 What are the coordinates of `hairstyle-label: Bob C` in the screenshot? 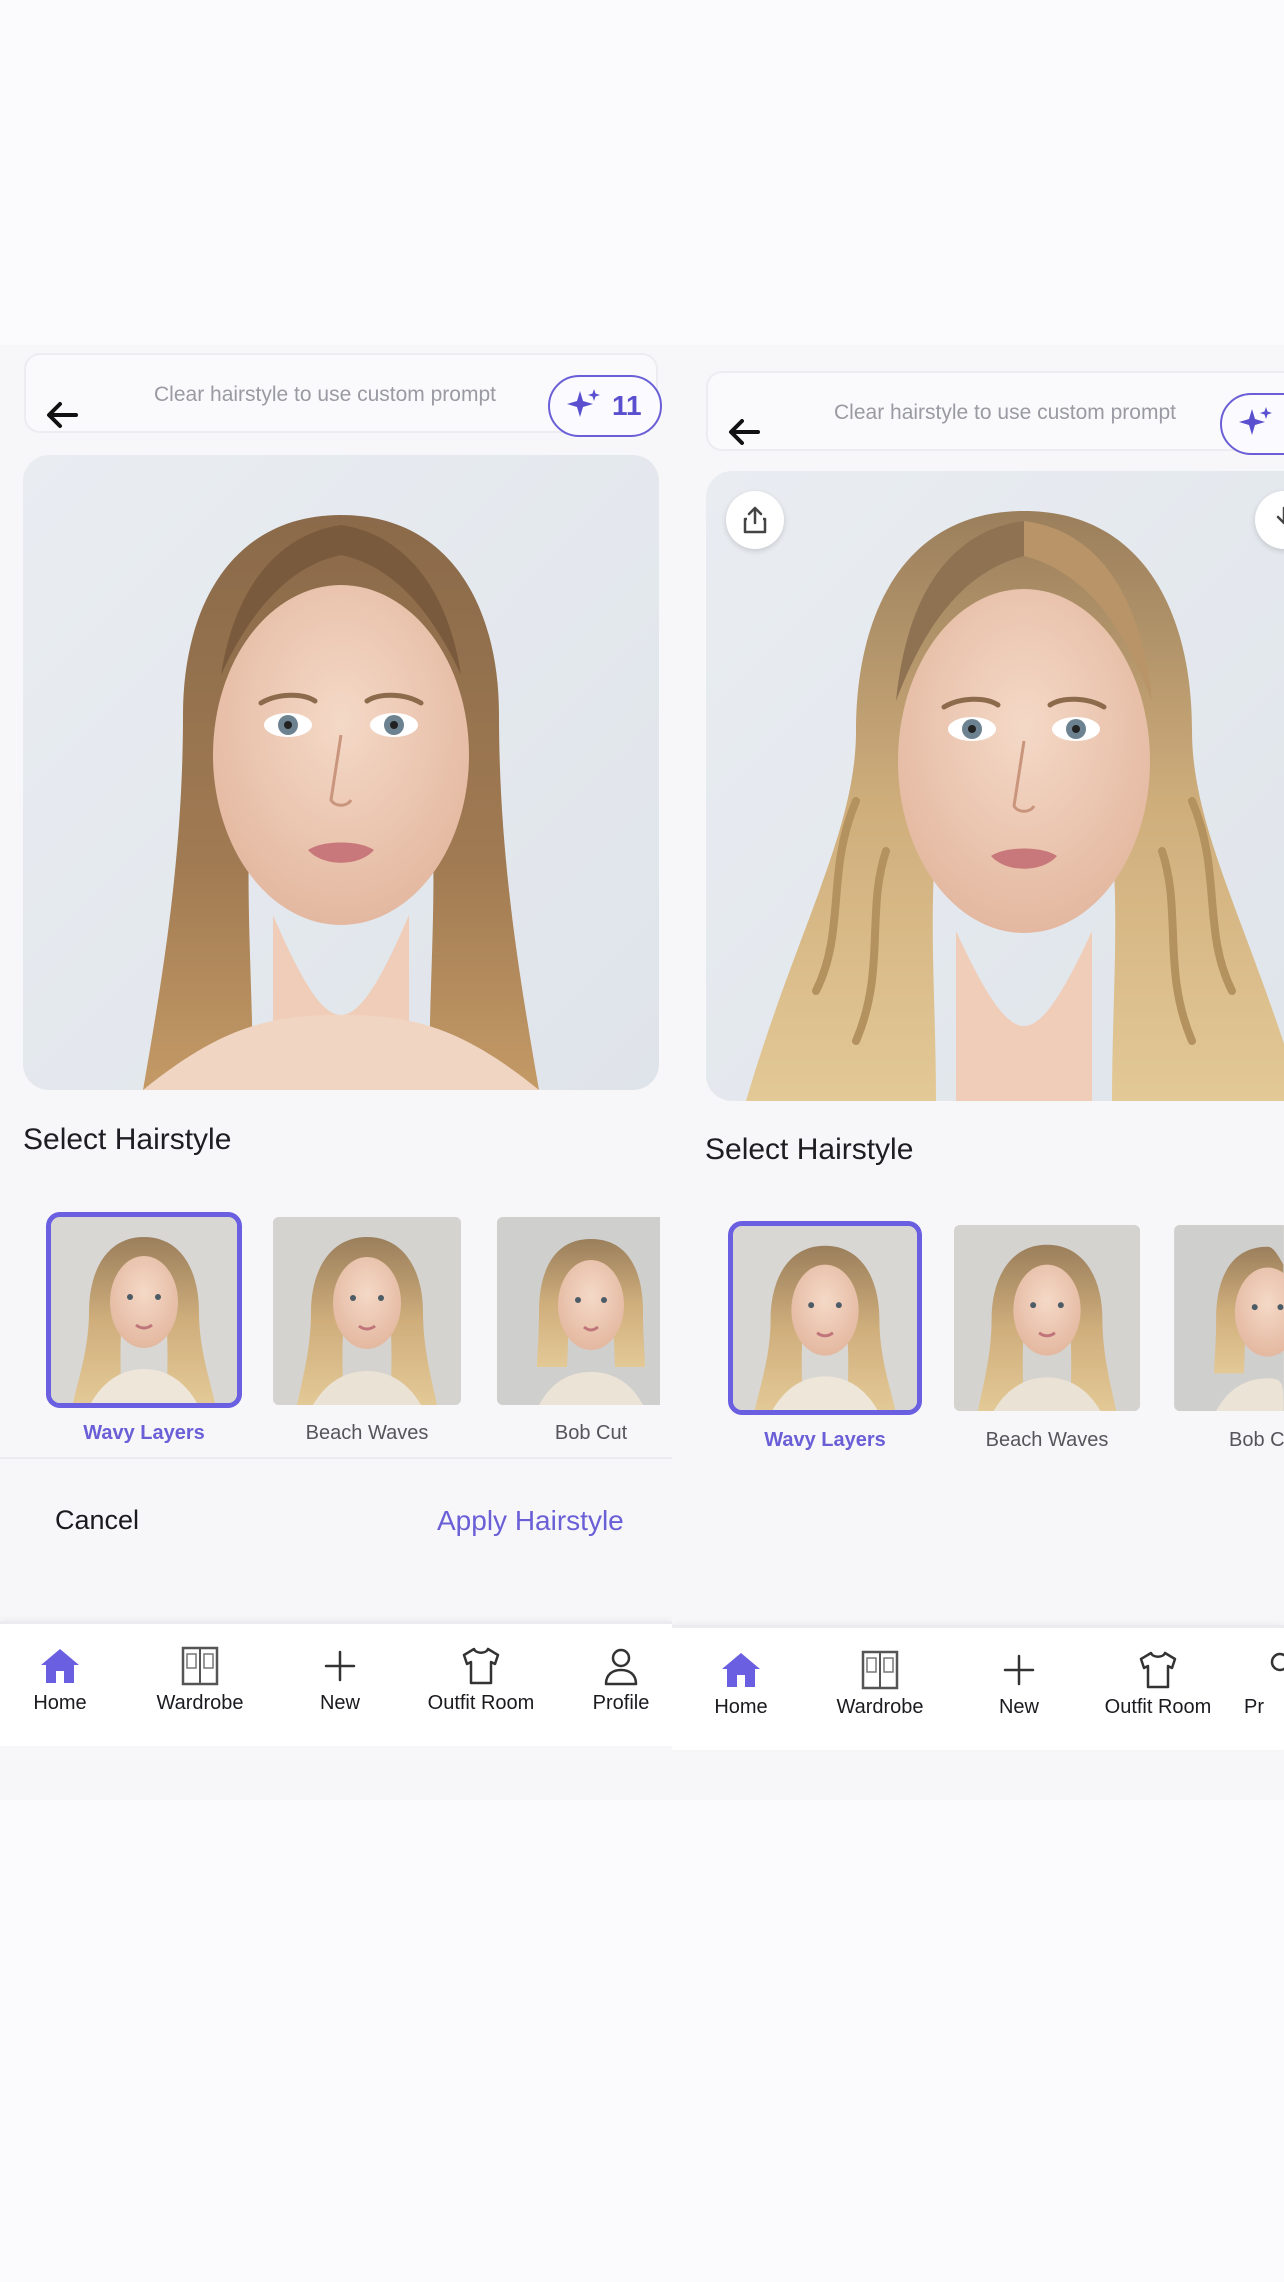 It's located at (1256, 1440).